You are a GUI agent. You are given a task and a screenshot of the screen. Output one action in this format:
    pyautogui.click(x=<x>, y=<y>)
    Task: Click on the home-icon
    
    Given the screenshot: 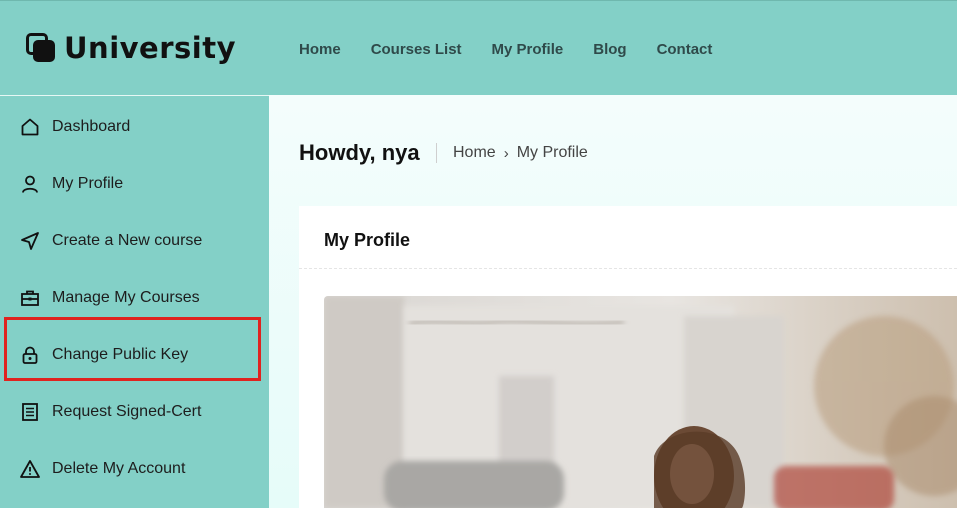 What is the action you would take?
    pyautogui.click(x=30, y=127)
    